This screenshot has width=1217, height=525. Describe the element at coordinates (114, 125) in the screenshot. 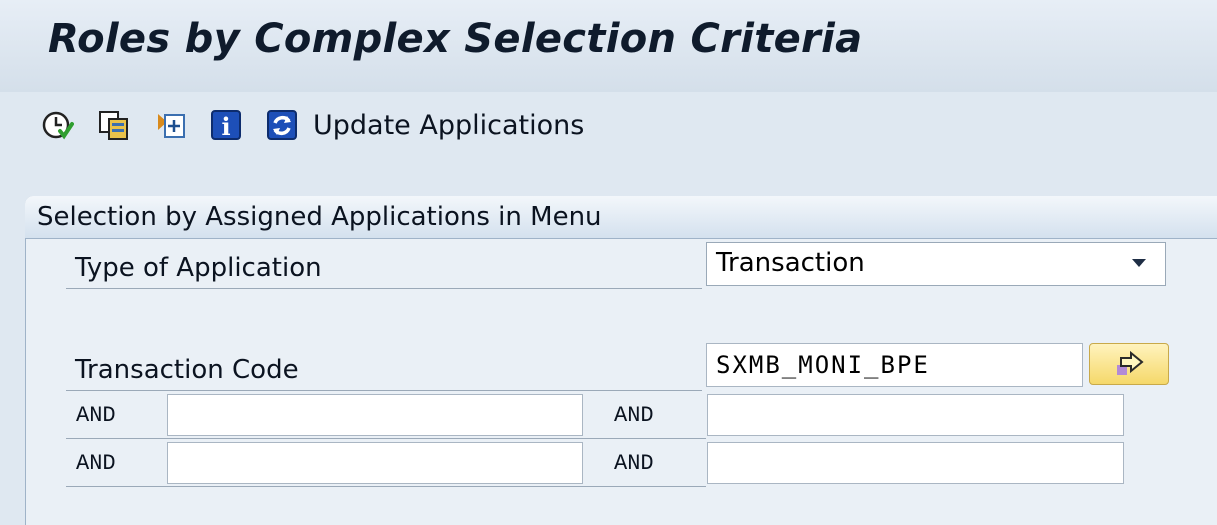

I see `copy-icon` at that location.